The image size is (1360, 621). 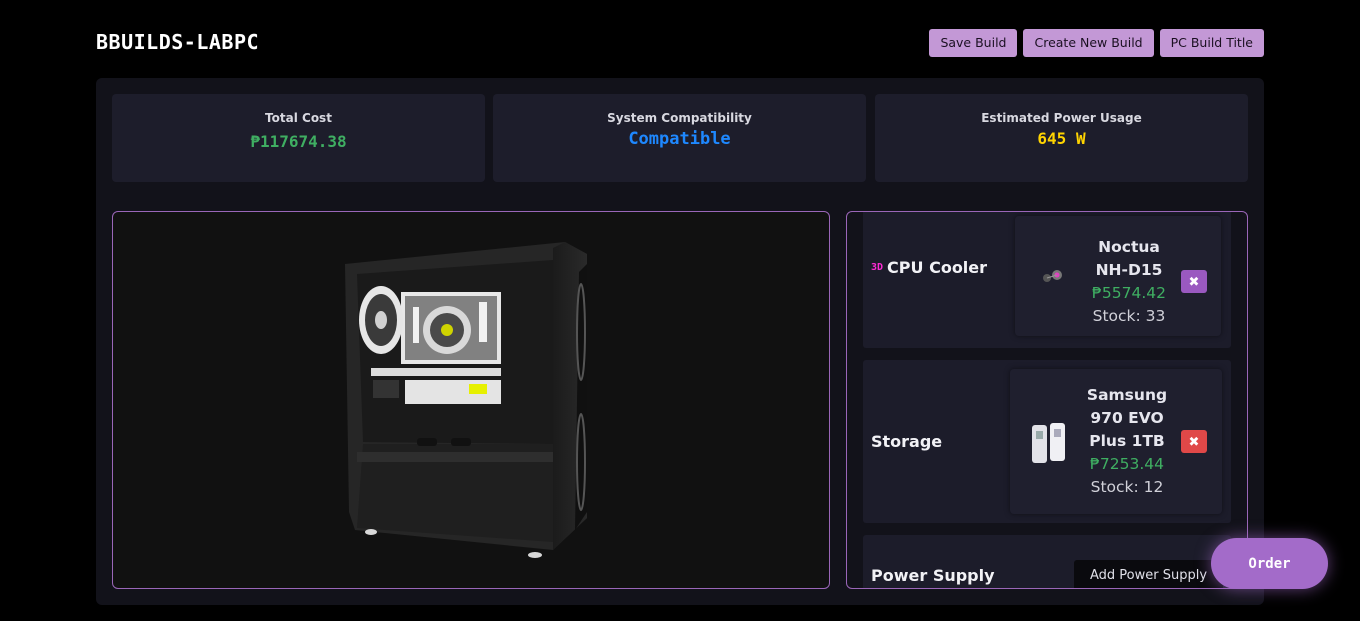 I want to click on product-stock: Stock: 12, so click(x=1127, y=487).